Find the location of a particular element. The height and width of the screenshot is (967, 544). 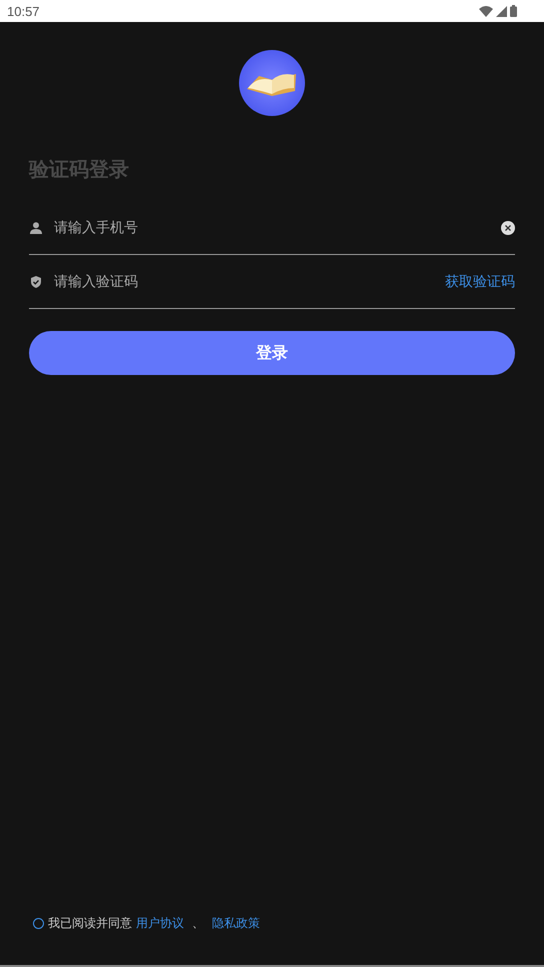

privacy-policy-link: 隐私政策 is located at coordinates (236, 923).